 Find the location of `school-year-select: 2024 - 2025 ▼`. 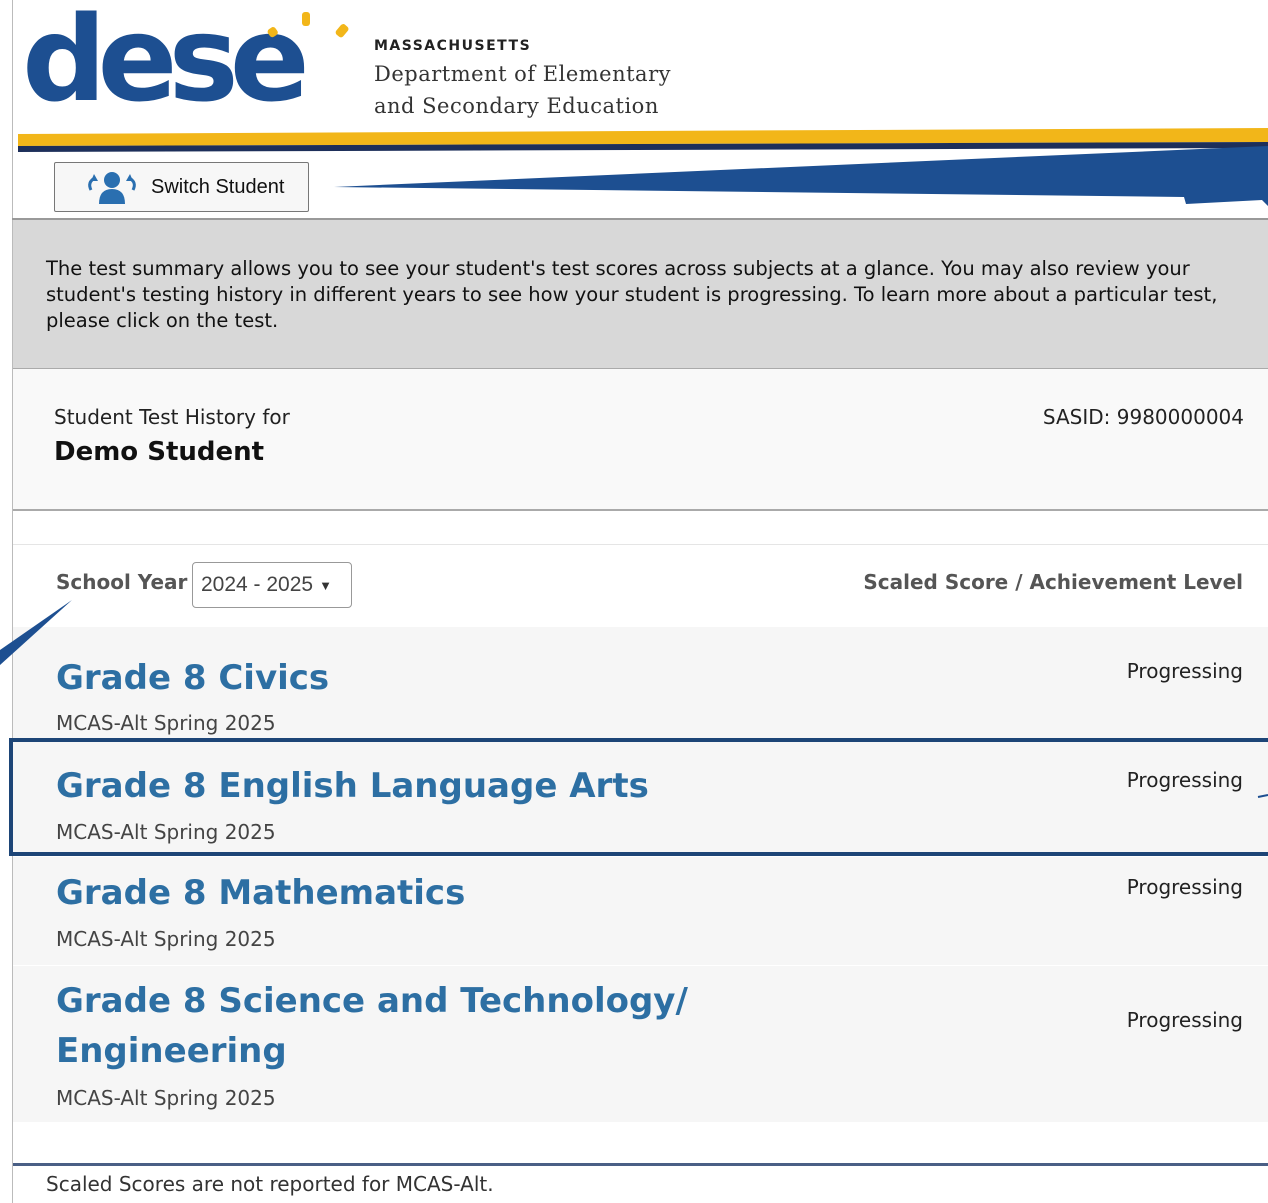

school-year-select: 2024 - 2025 ▼ is located at coordinates (272, 585).